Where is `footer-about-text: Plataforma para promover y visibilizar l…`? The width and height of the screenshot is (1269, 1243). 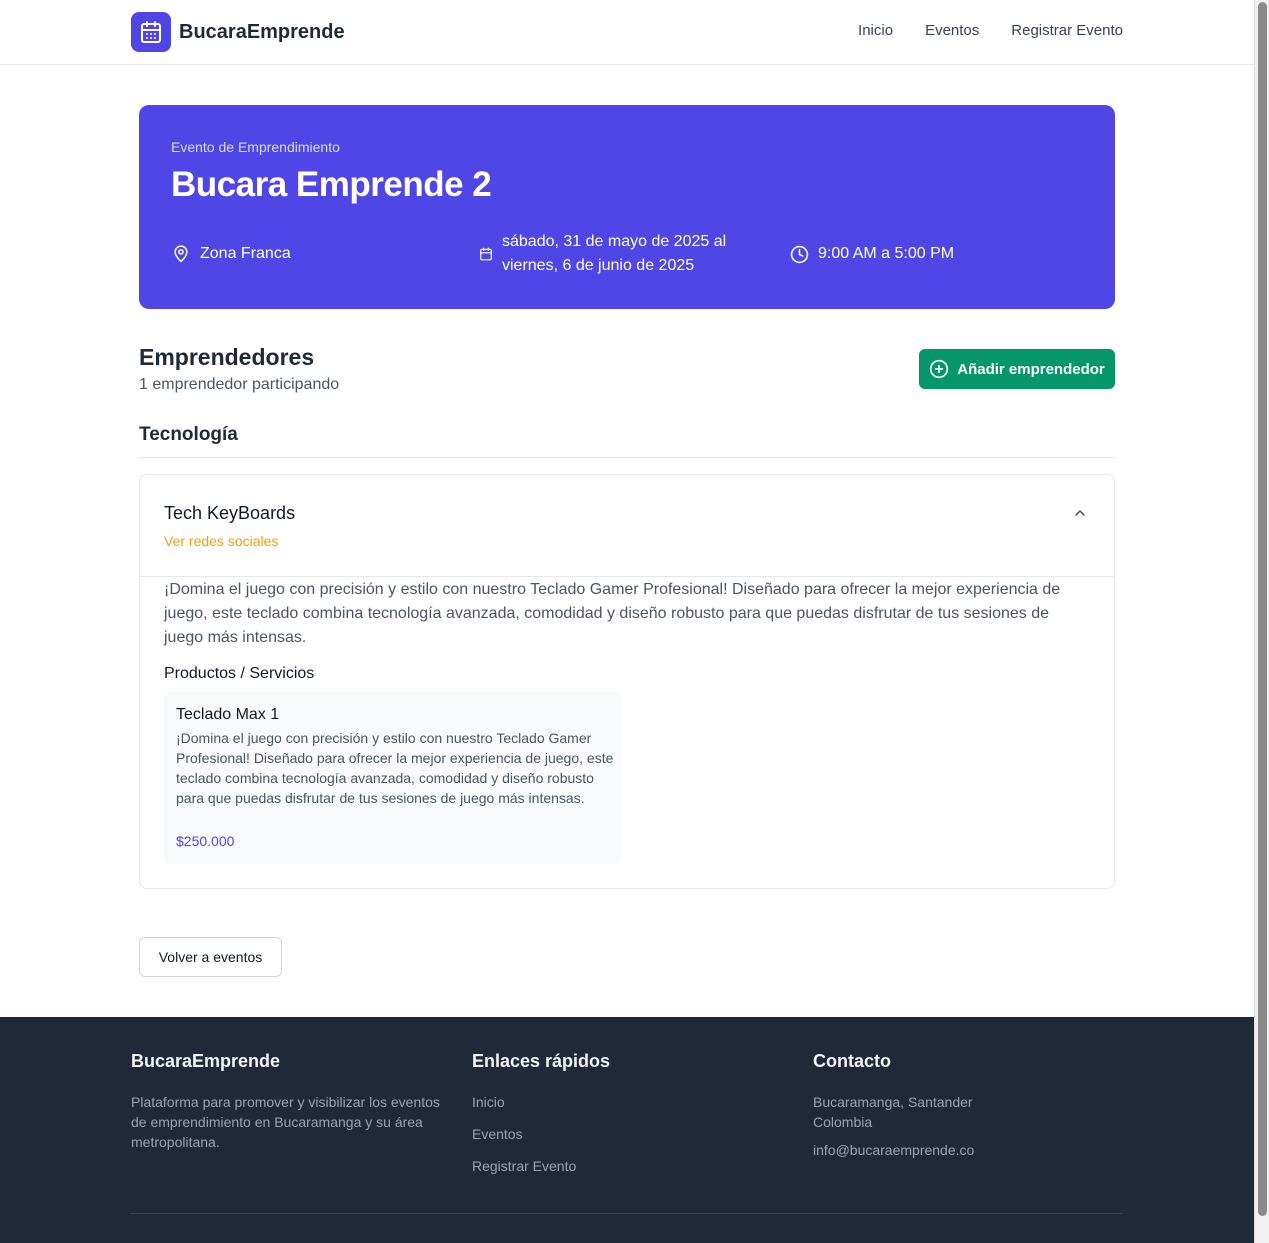
footer-about-text: Plataforma para promover y visibilizar l… is located at coordinates (285, 1122).